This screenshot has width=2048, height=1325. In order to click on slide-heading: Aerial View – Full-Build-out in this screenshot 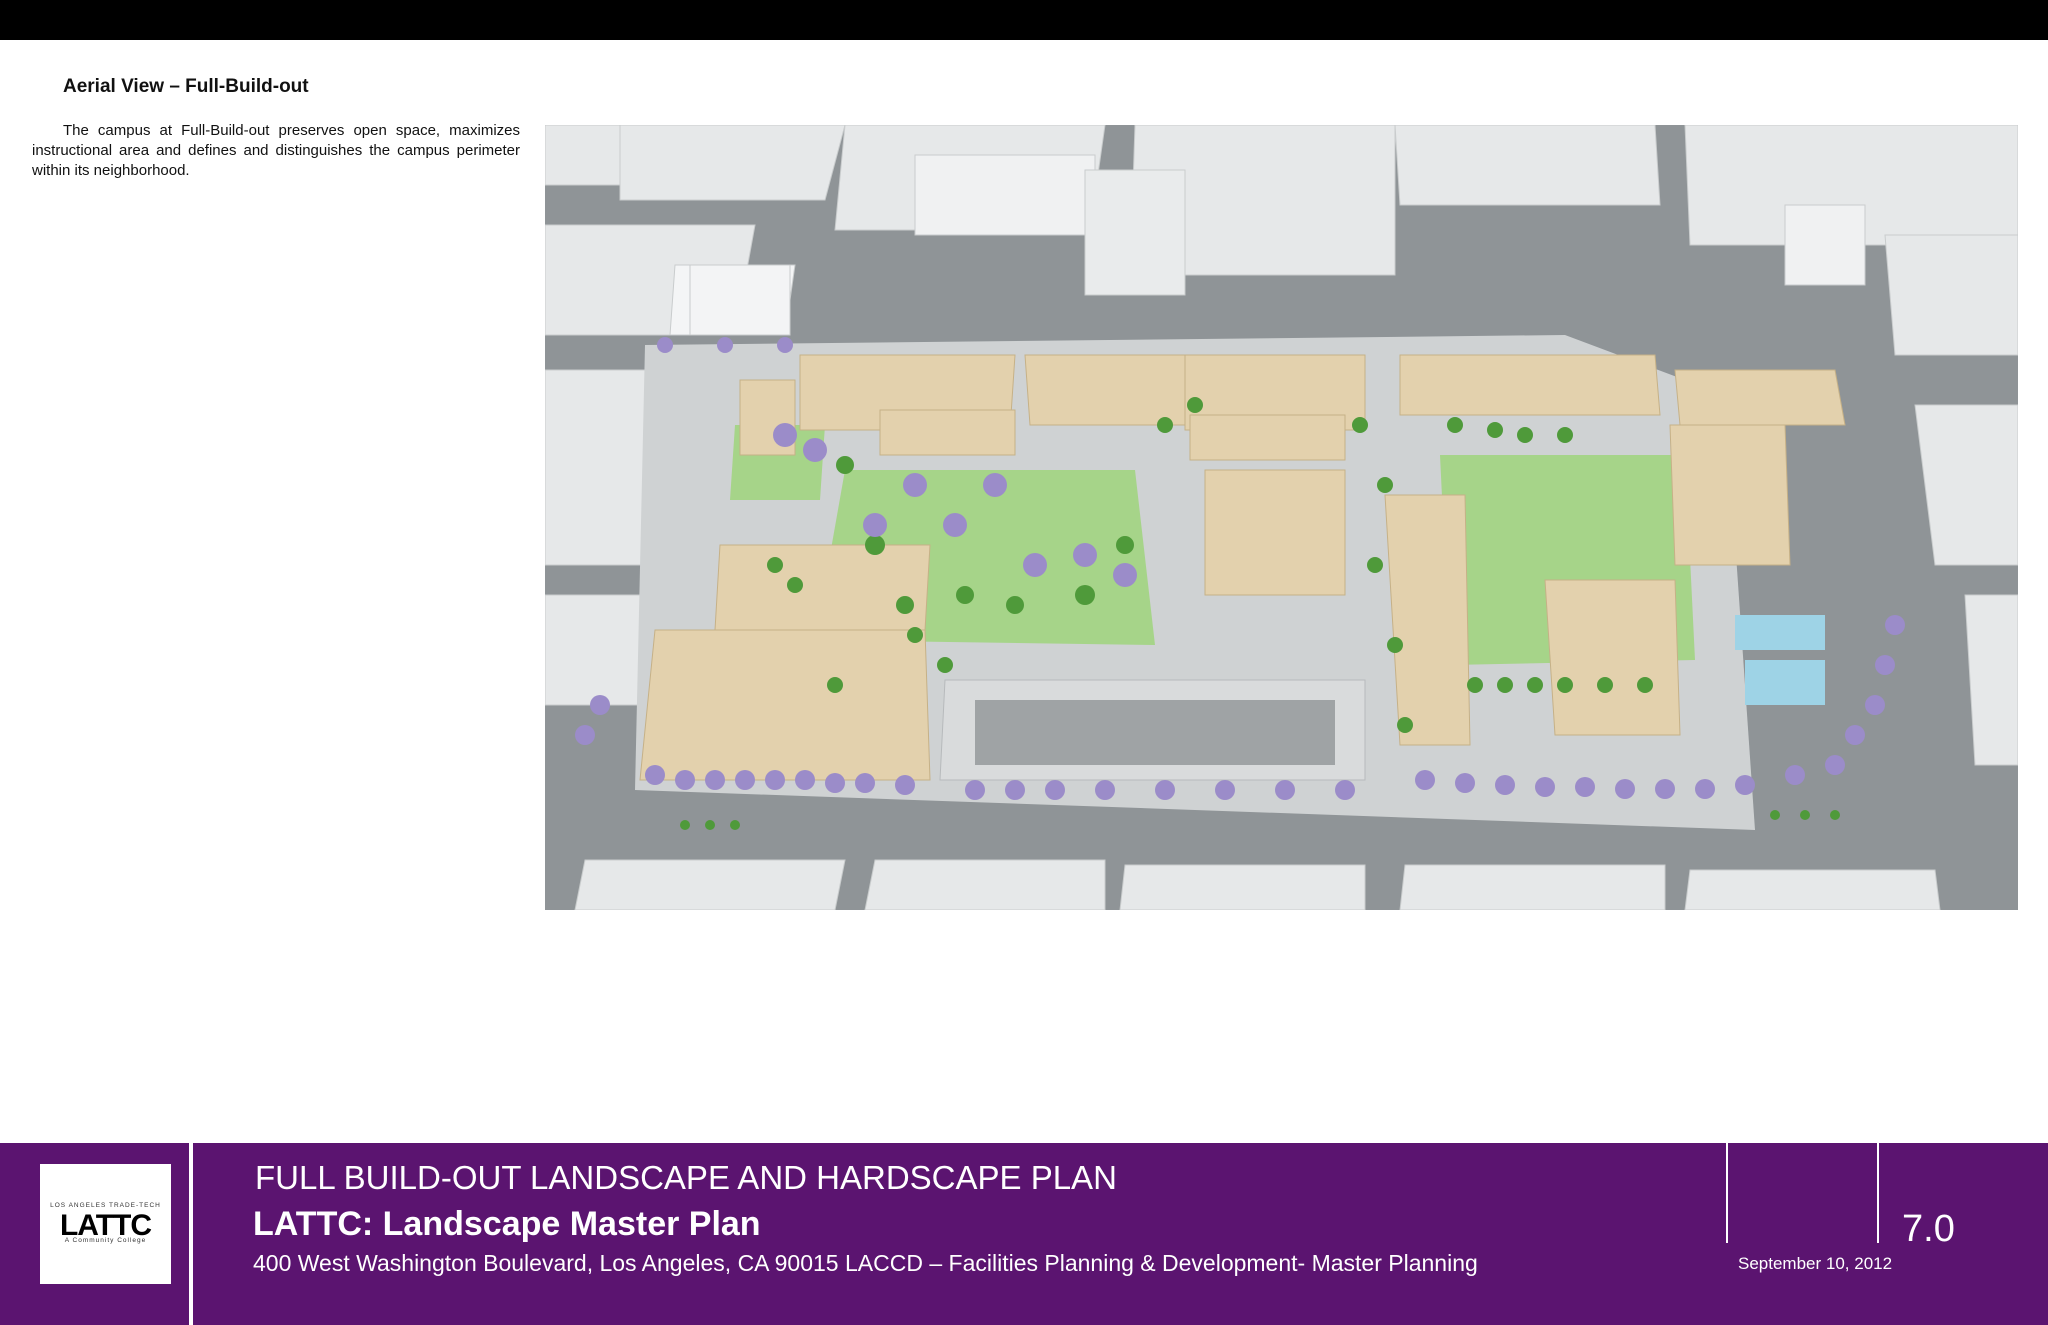, I will do `click(186, 86)`.